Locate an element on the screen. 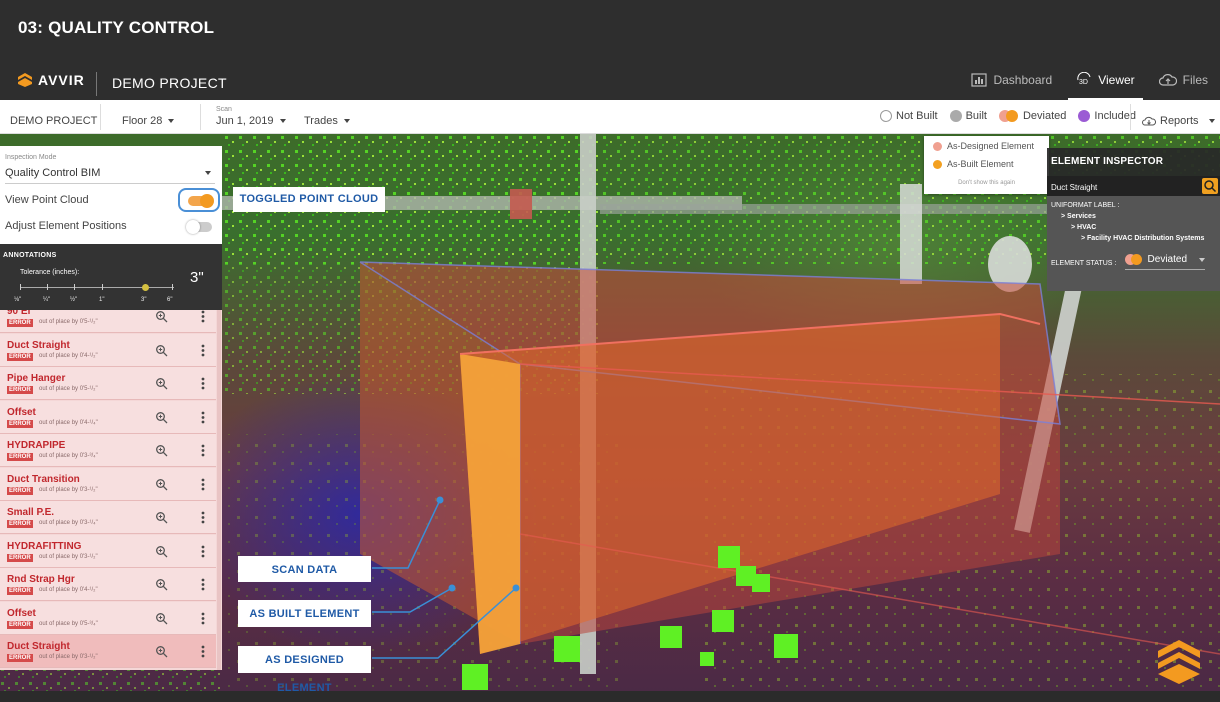 The width and height of the screenshot is (1220, 702). view-point-cloud-toggle is located at coordinates (201, 201).